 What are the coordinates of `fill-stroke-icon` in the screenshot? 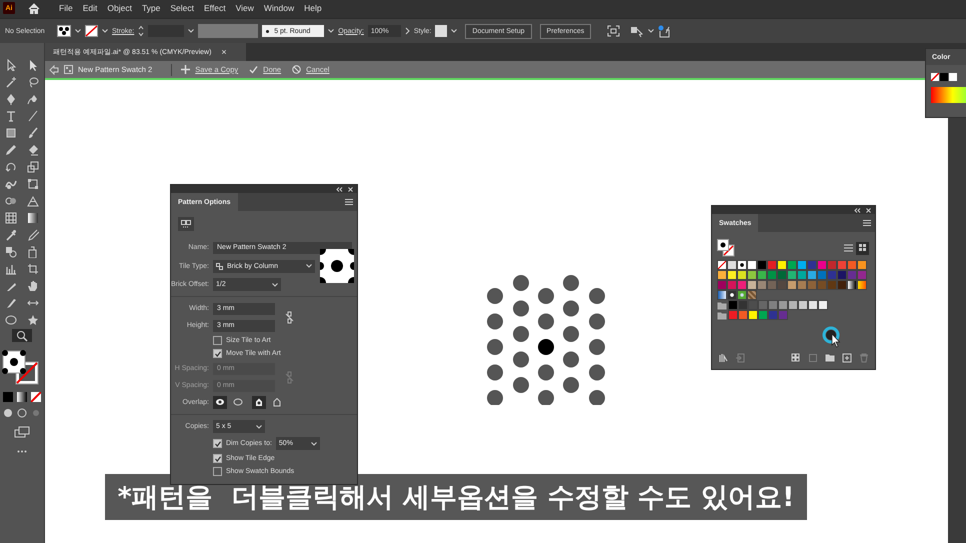 It's located at (726, 248).